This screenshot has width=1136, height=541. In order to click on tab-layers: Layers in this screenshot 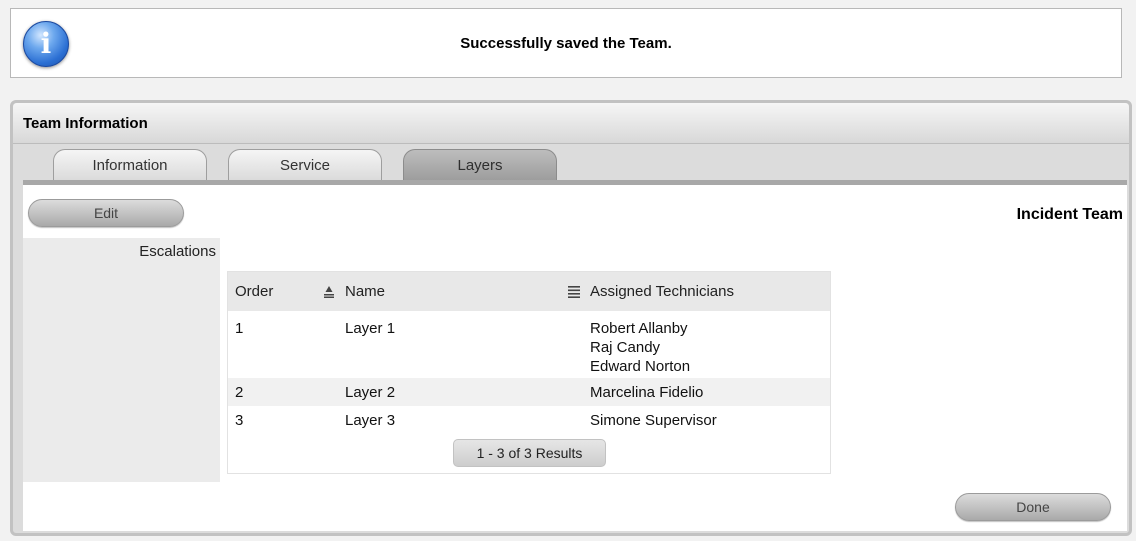, I will do `click(480, 165)`.